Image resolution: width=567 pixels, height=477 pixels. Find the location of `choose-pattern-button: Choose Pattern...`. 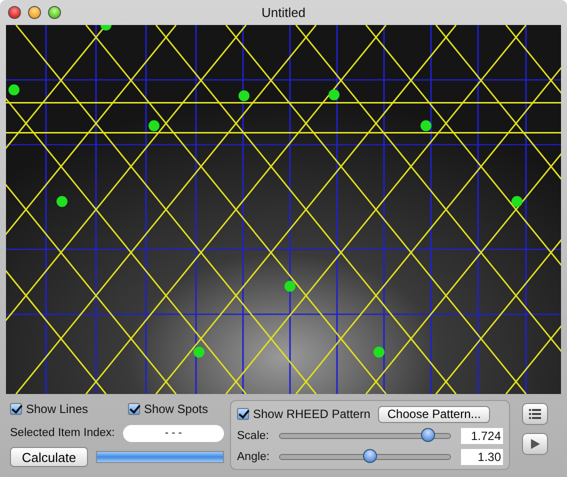

choose-pattern-button: Choose Pattern... is located at coordinates (434, 414).